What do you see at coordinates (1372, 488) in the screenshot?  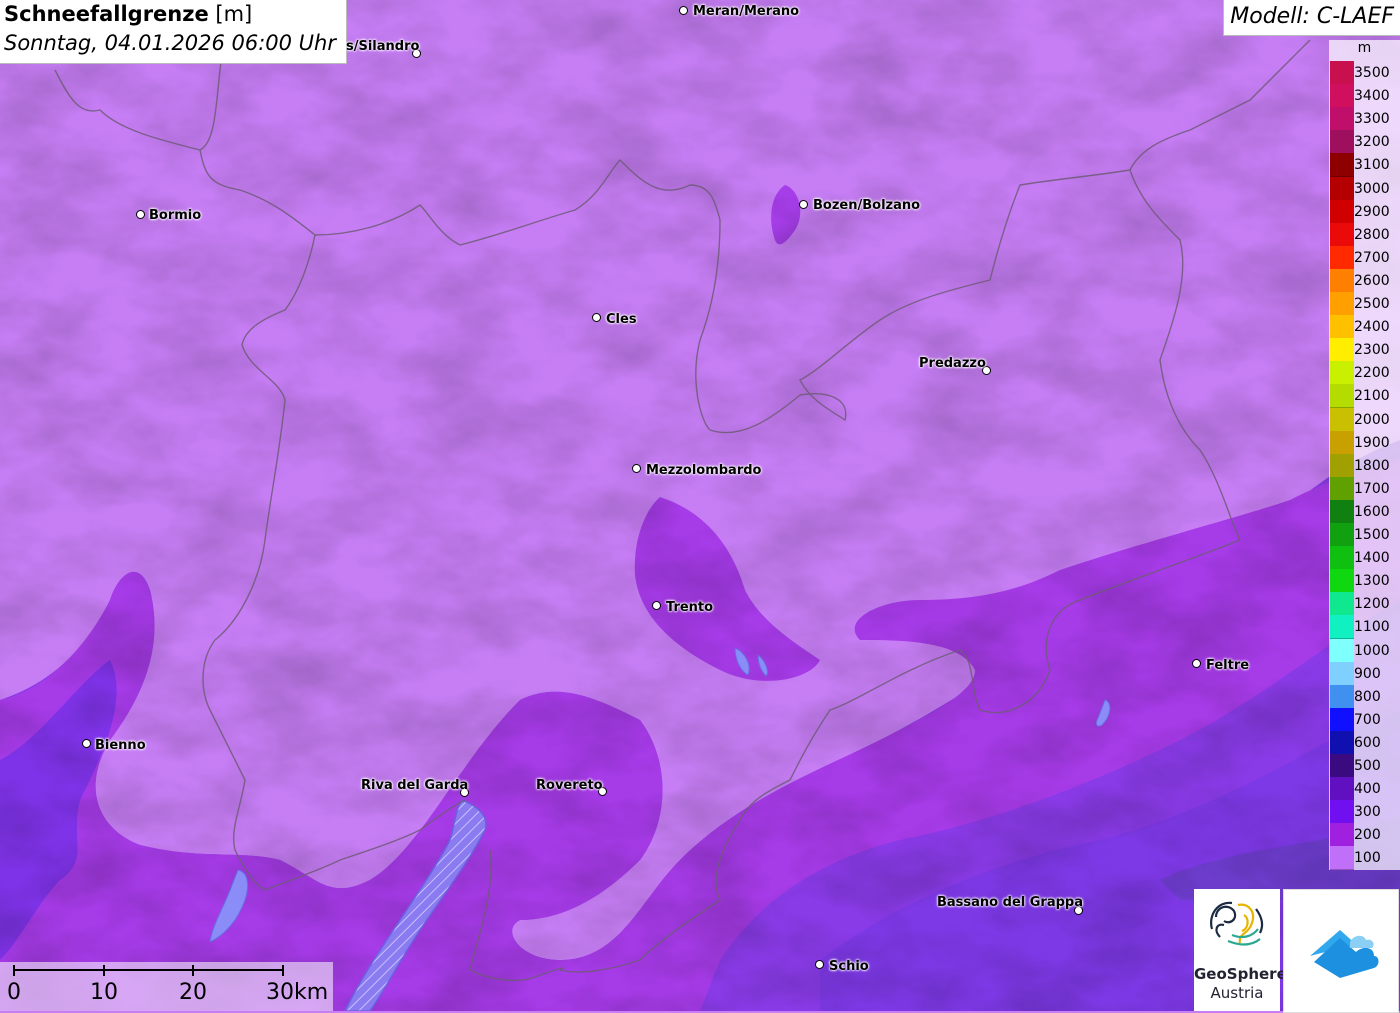 I see `legend-label: 1700` at bounding box center [1372, 488].